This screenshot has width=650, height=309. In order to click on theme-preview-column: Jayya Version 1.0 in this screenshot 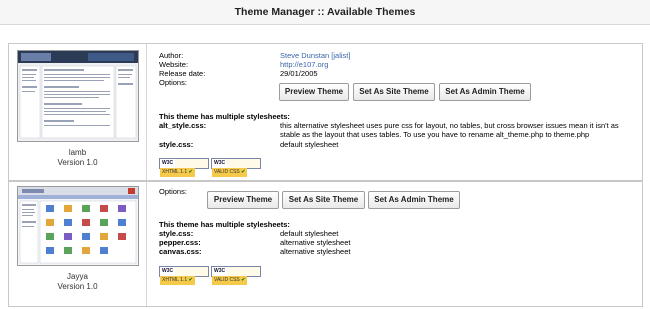, I will do `click(78, 244)`.